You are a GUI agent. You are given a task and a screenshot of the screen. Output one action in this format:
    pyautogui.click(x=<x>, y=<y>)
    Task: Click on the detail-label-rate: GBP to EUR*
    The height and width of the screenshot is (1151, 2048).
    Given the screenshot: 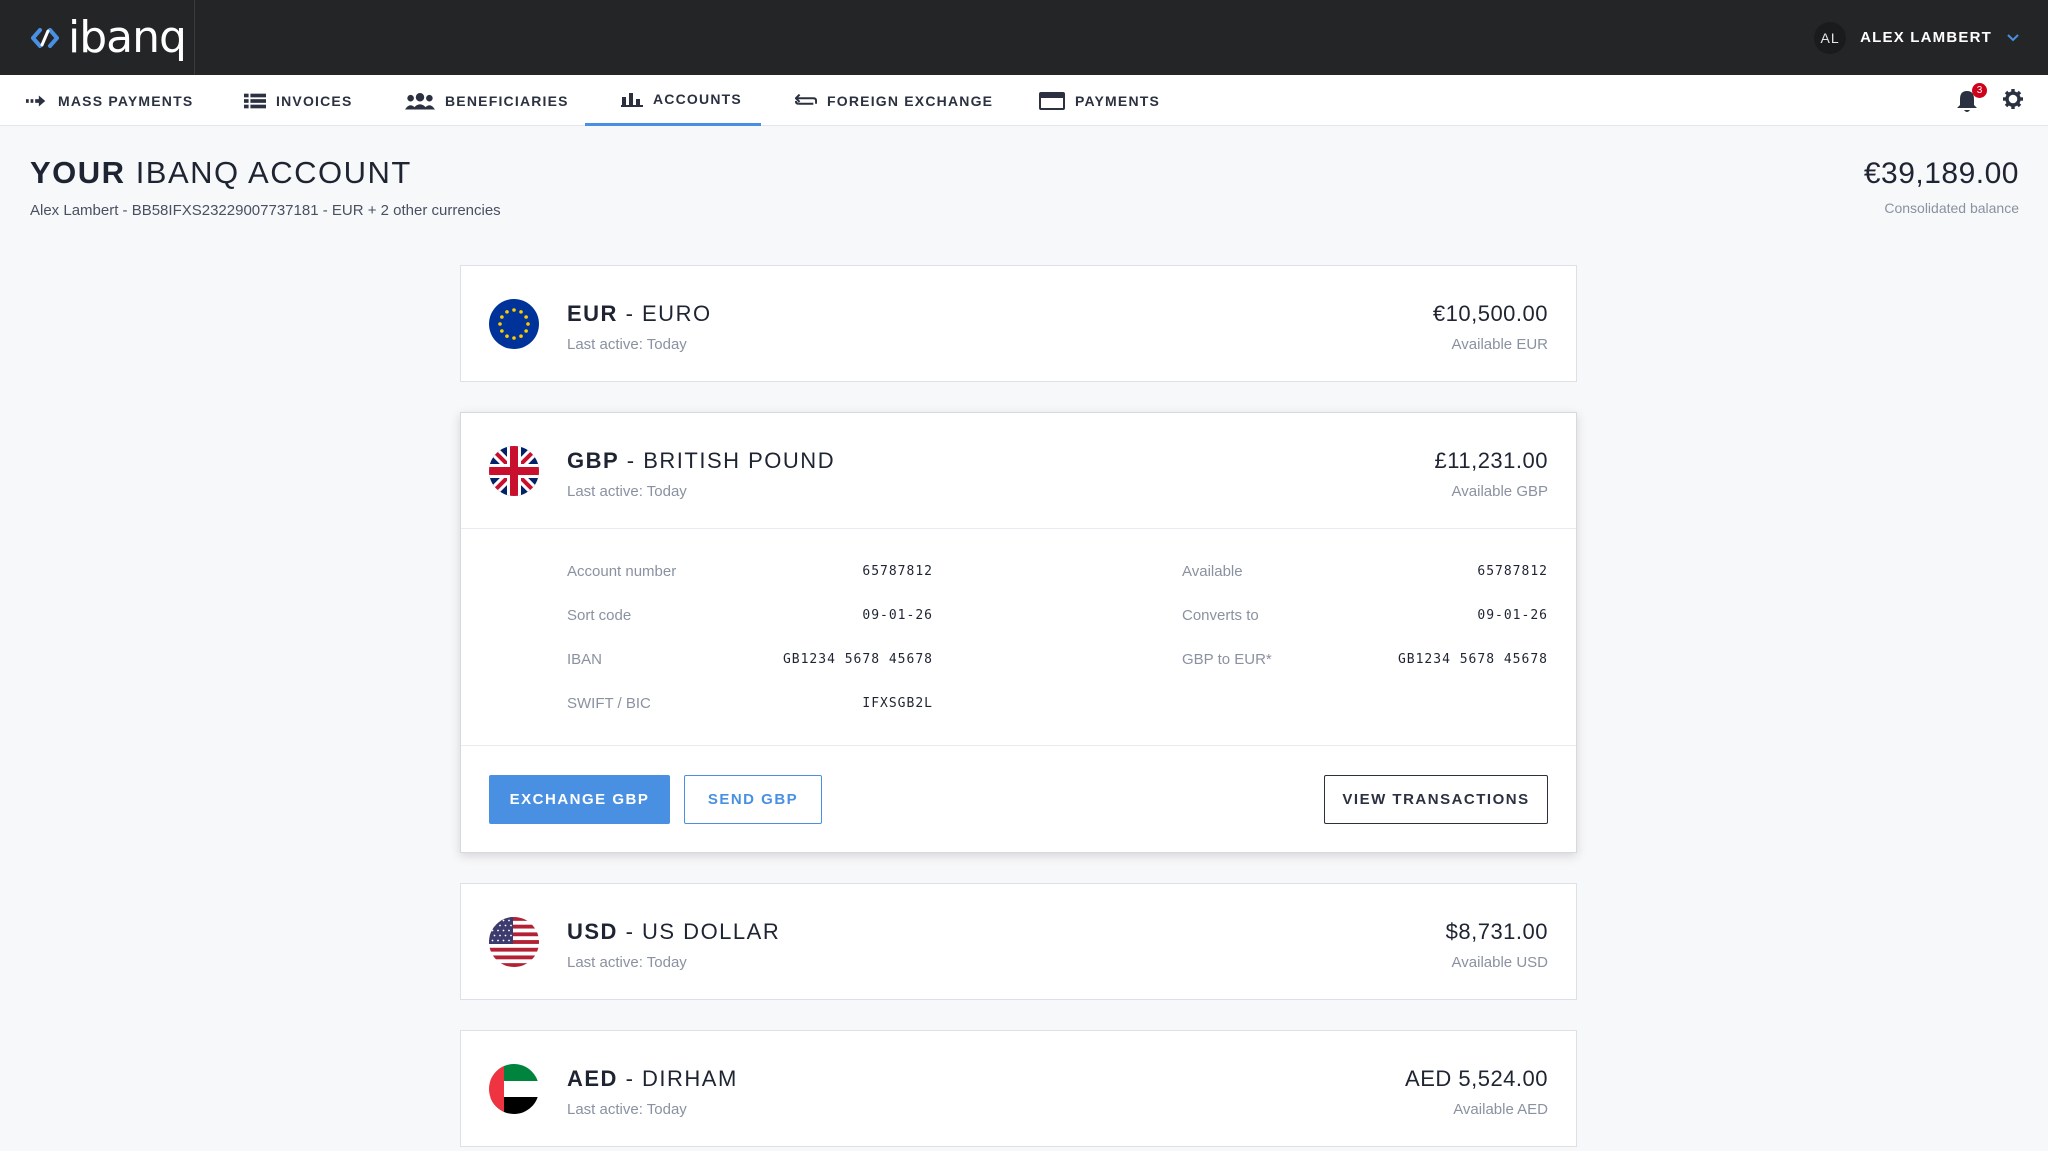 What is the action you would take?
    pyautogui.click(x=1227, y=659)
    